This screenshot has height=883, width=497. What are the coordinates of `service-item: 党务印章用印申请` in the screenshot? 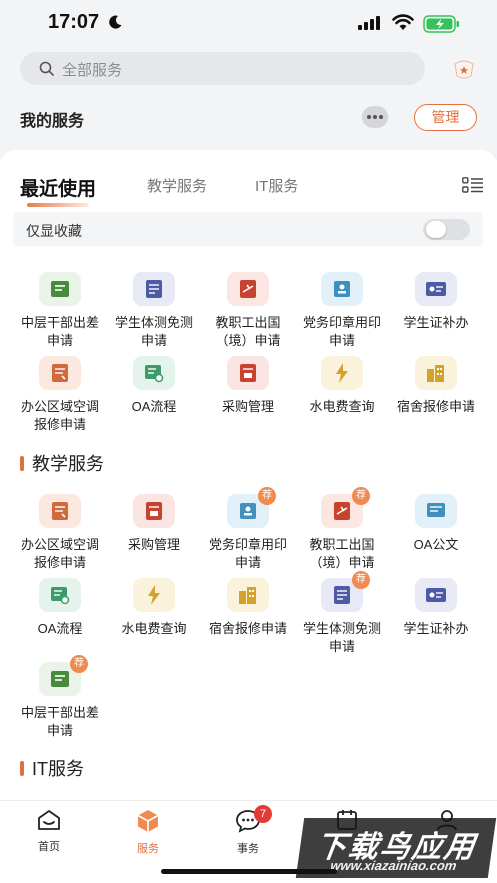 It's located at (342, 311).